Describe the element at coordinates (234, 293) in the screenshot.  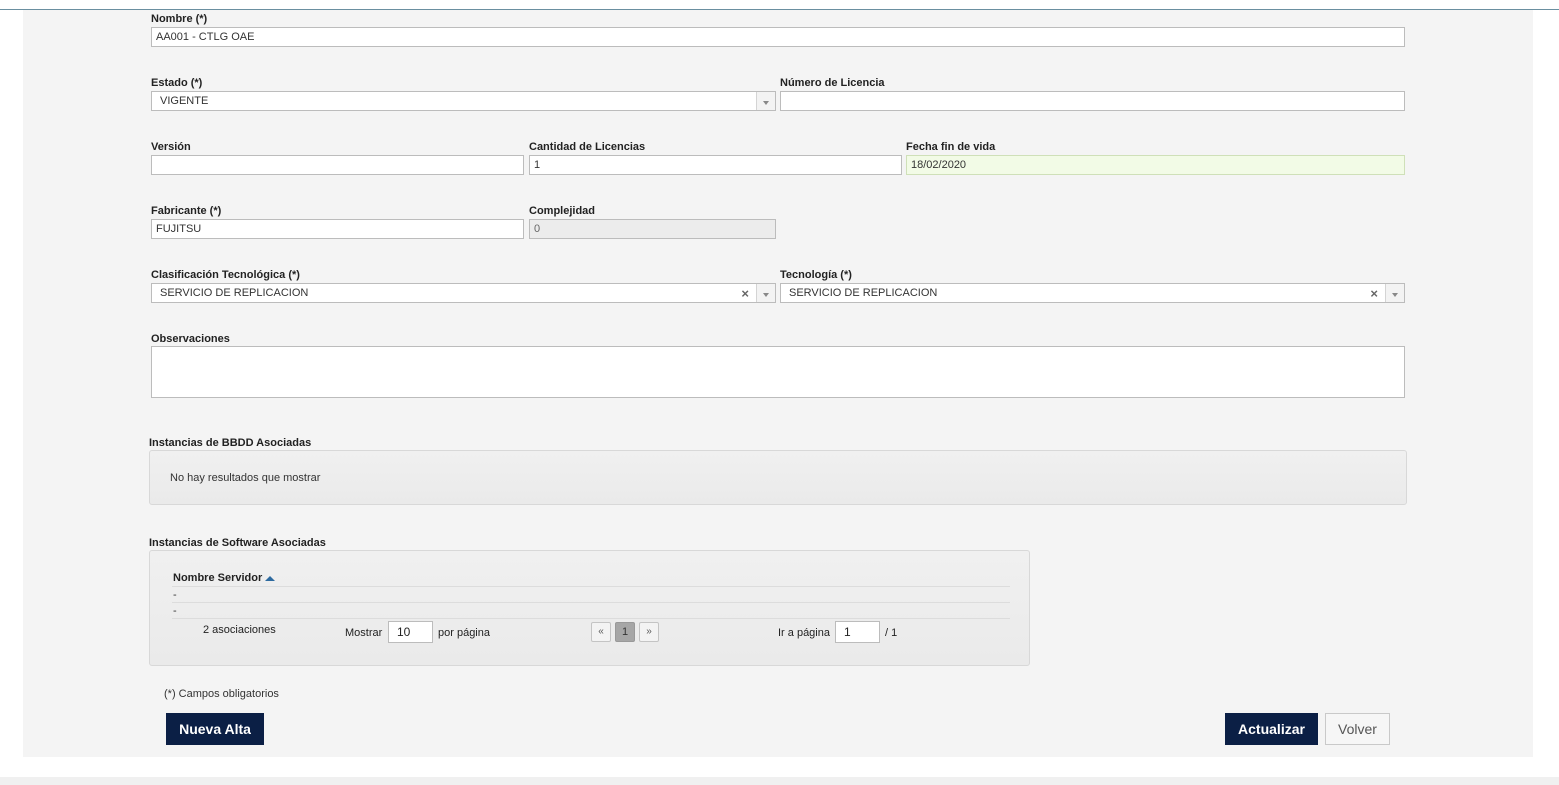
I see `clasificacion-selected-value: SERVICIO DE REPLICACION` at that location.